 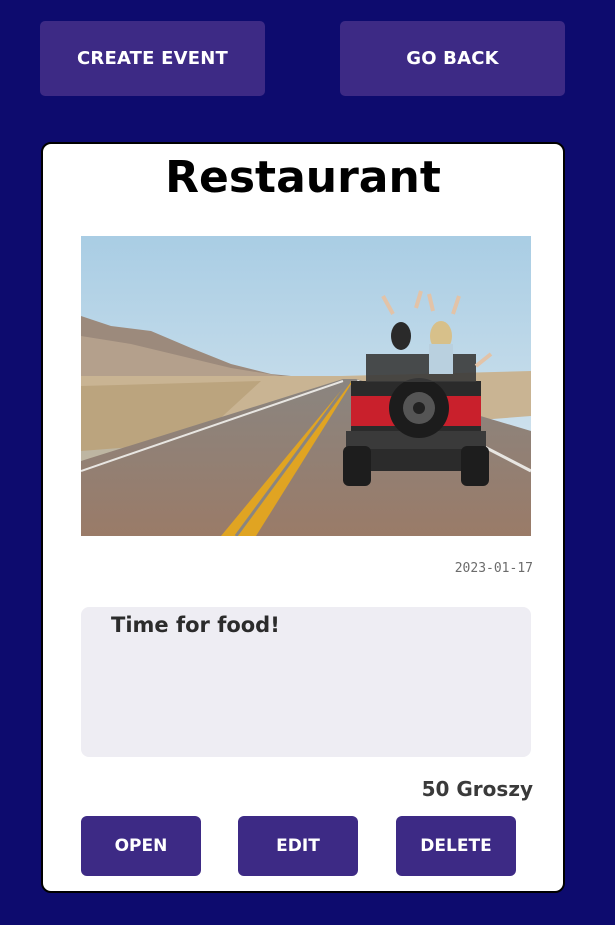 I want to click on edit-button: EDIT, so click(x=298, y=846).